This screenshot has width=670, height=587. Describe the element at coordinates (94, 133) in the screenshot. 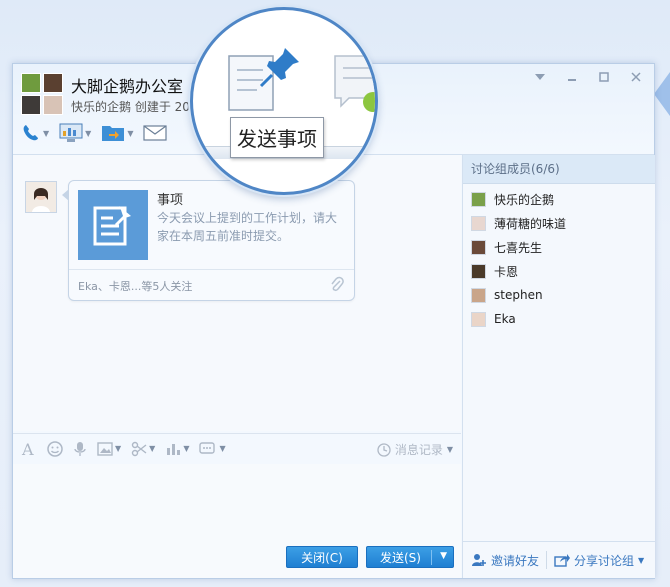

I see `toolbar: ▼ ▼ ▼` at that location.